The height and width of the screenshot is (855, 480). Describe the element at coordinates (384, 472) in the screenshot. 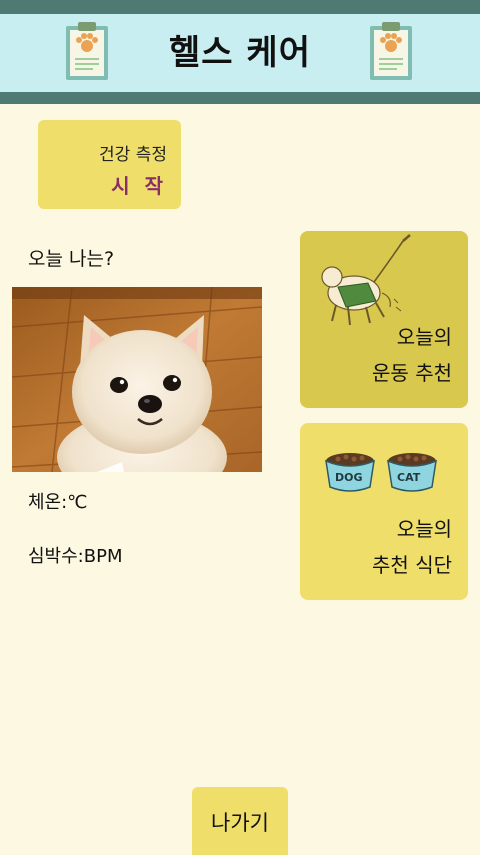

I see `pet-food-bowls-icon: DOG CAT` at that location.